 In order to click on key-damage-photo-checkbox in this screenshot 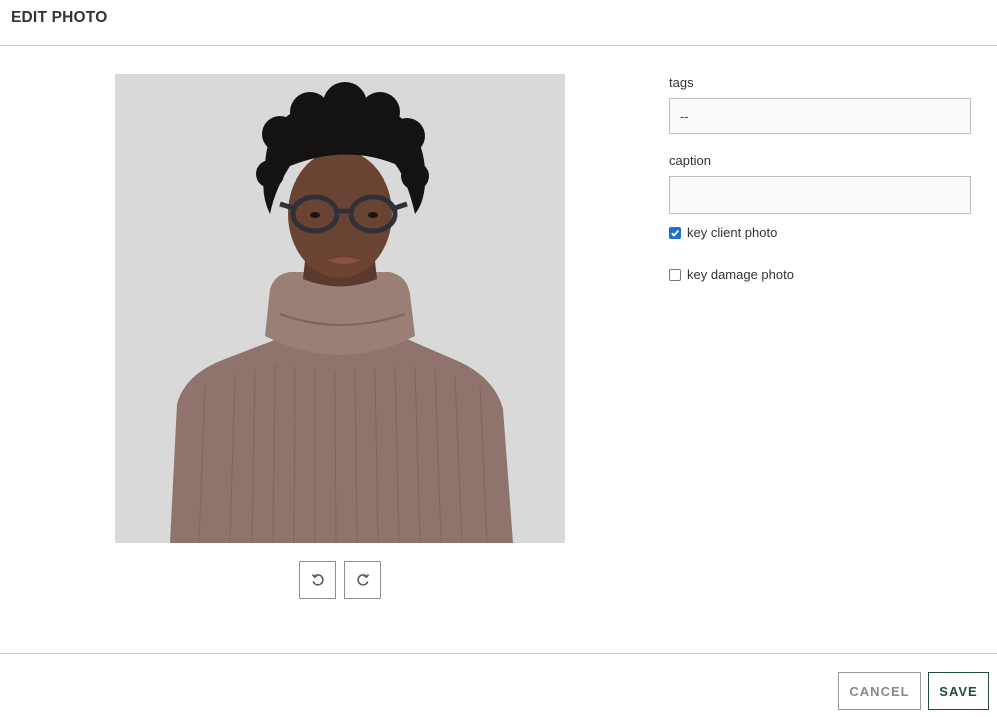, I will do `click(675, 274)`.